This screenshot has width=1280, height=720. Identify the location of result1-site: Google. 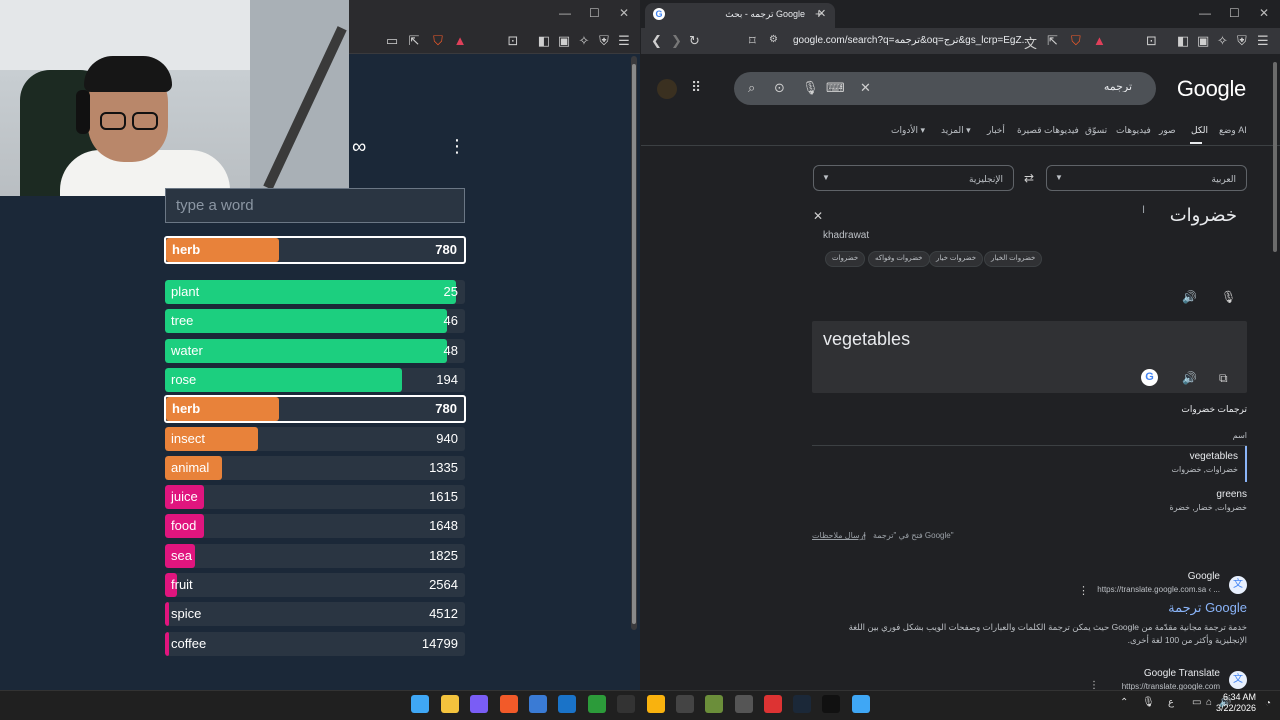
(1204, 576).